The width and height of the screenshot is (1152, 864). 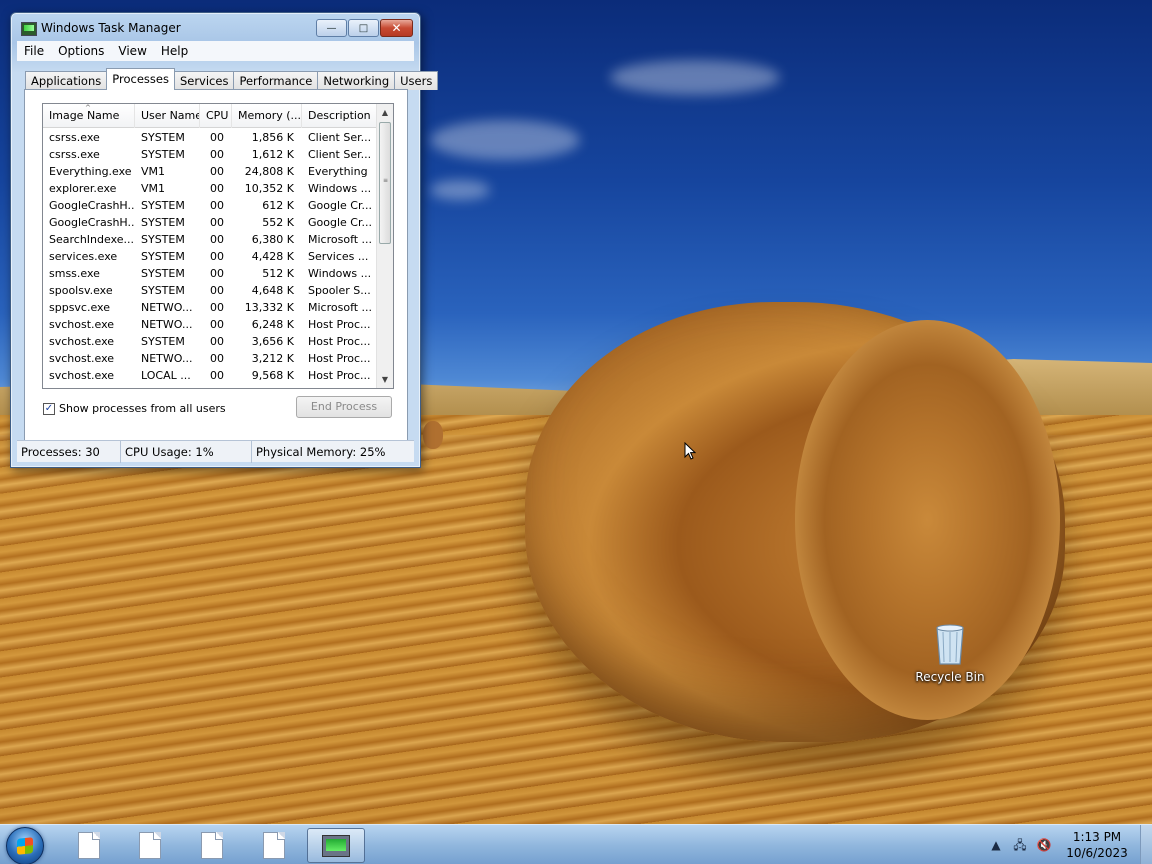 What do you see at coordinates (1044, 845) in the screenshot?
I see `volume-muted-icon: 🔇` at bounding box center [1044, 845].